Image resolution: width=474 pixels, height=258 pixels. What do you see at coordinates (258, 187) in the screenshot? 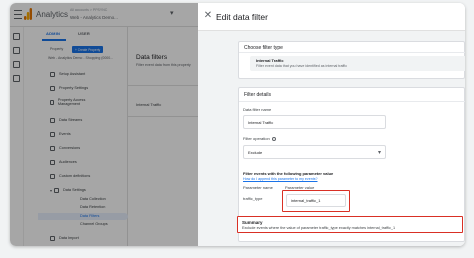
I see `parameter-name-label: Parameter name` at bounding box center [258, 187].